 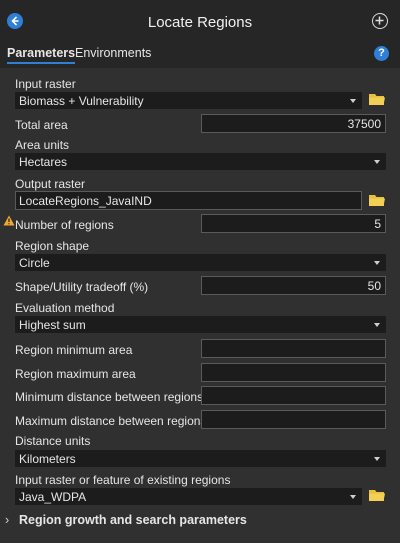 I want to click on number-of-regions-value: 5, so click(x=377, y=224).